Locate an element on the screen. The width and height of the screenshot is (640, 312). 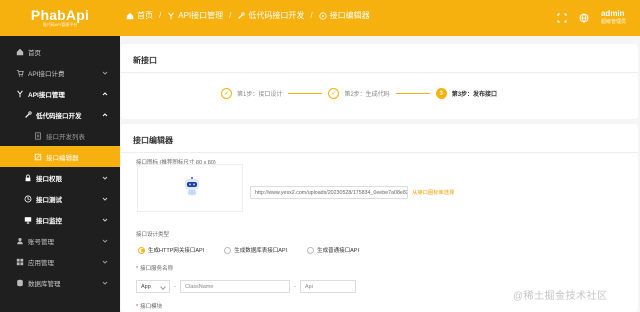
lock-icon is located at coordinates (28, 177).